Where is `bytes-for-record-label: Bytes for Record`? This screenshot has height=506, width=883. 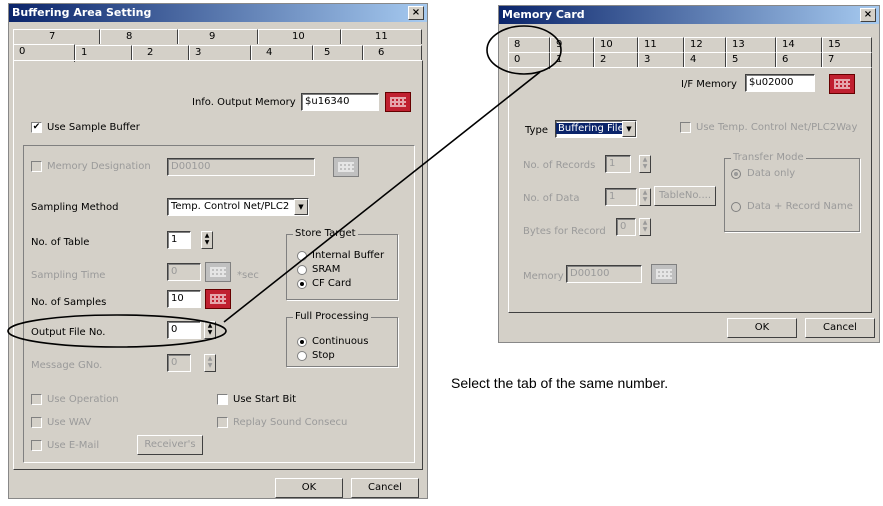
bytes-for-record-label: Bytes for Record is located at coordinates (564, 231).